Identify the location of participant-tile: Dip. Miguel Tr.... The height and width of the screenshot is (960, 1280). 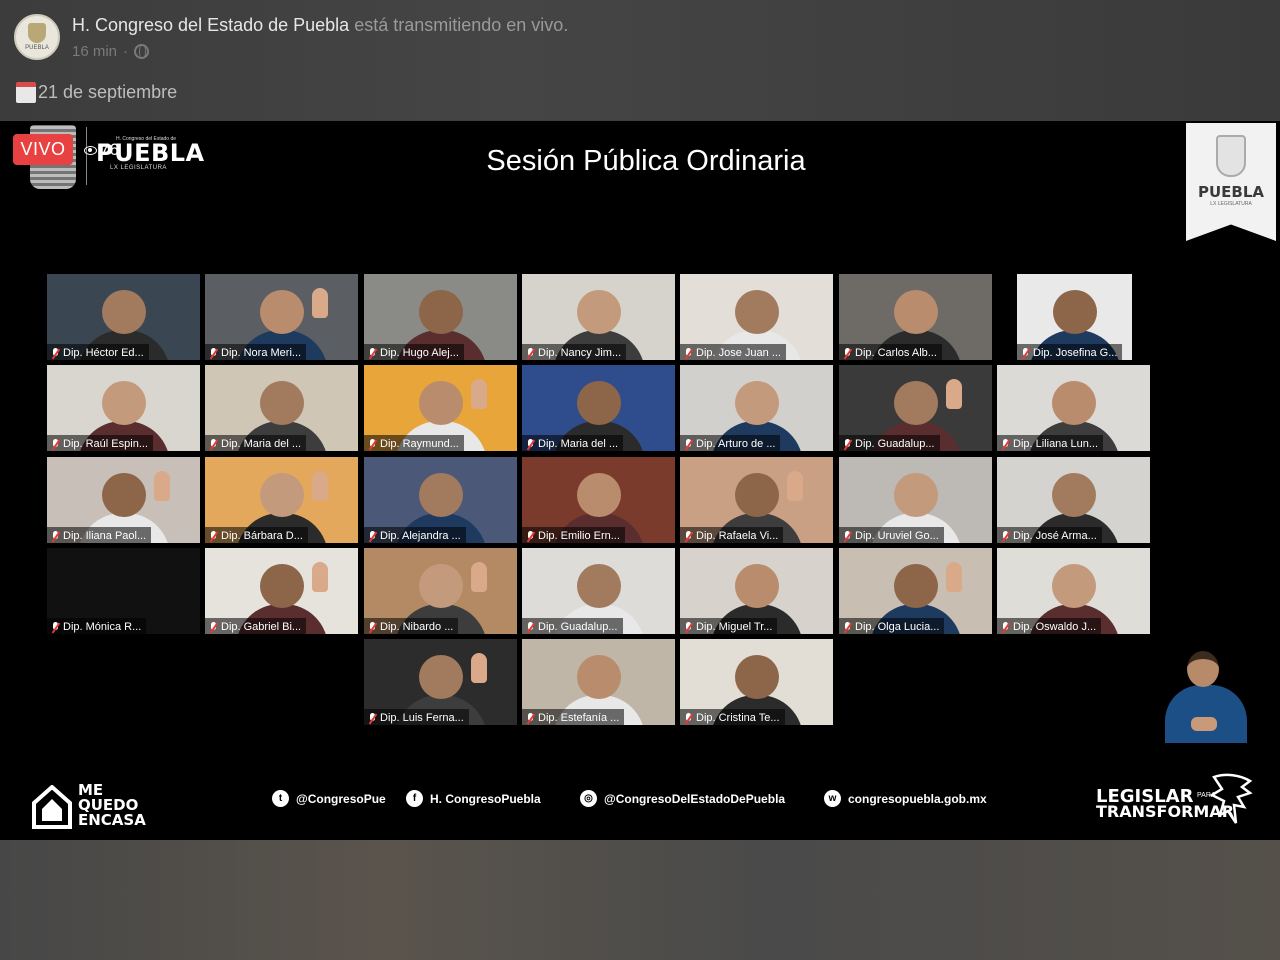
(756, 591).